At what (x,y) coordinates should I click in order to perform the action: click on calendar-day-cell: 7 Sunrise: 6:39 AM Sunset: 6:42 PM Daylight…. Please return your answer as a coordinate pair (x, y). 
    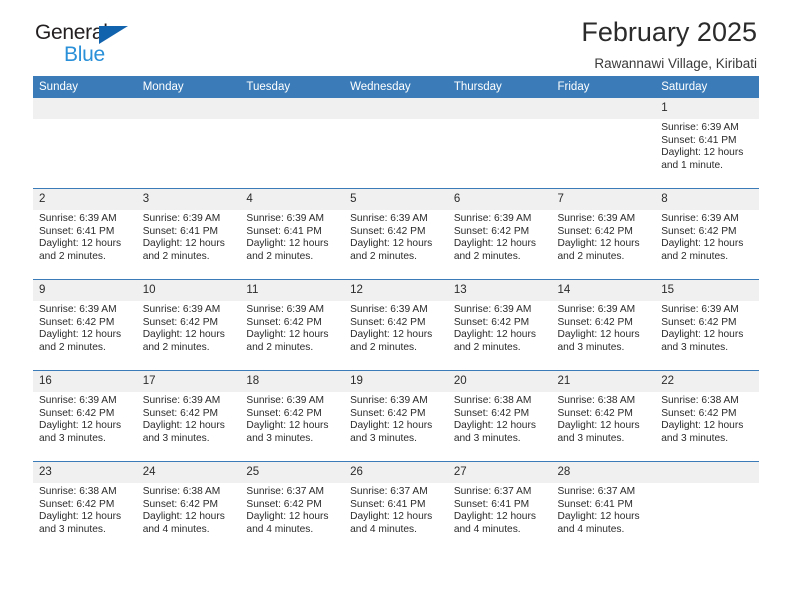
    Looking at the image, I should click on (603, 234).